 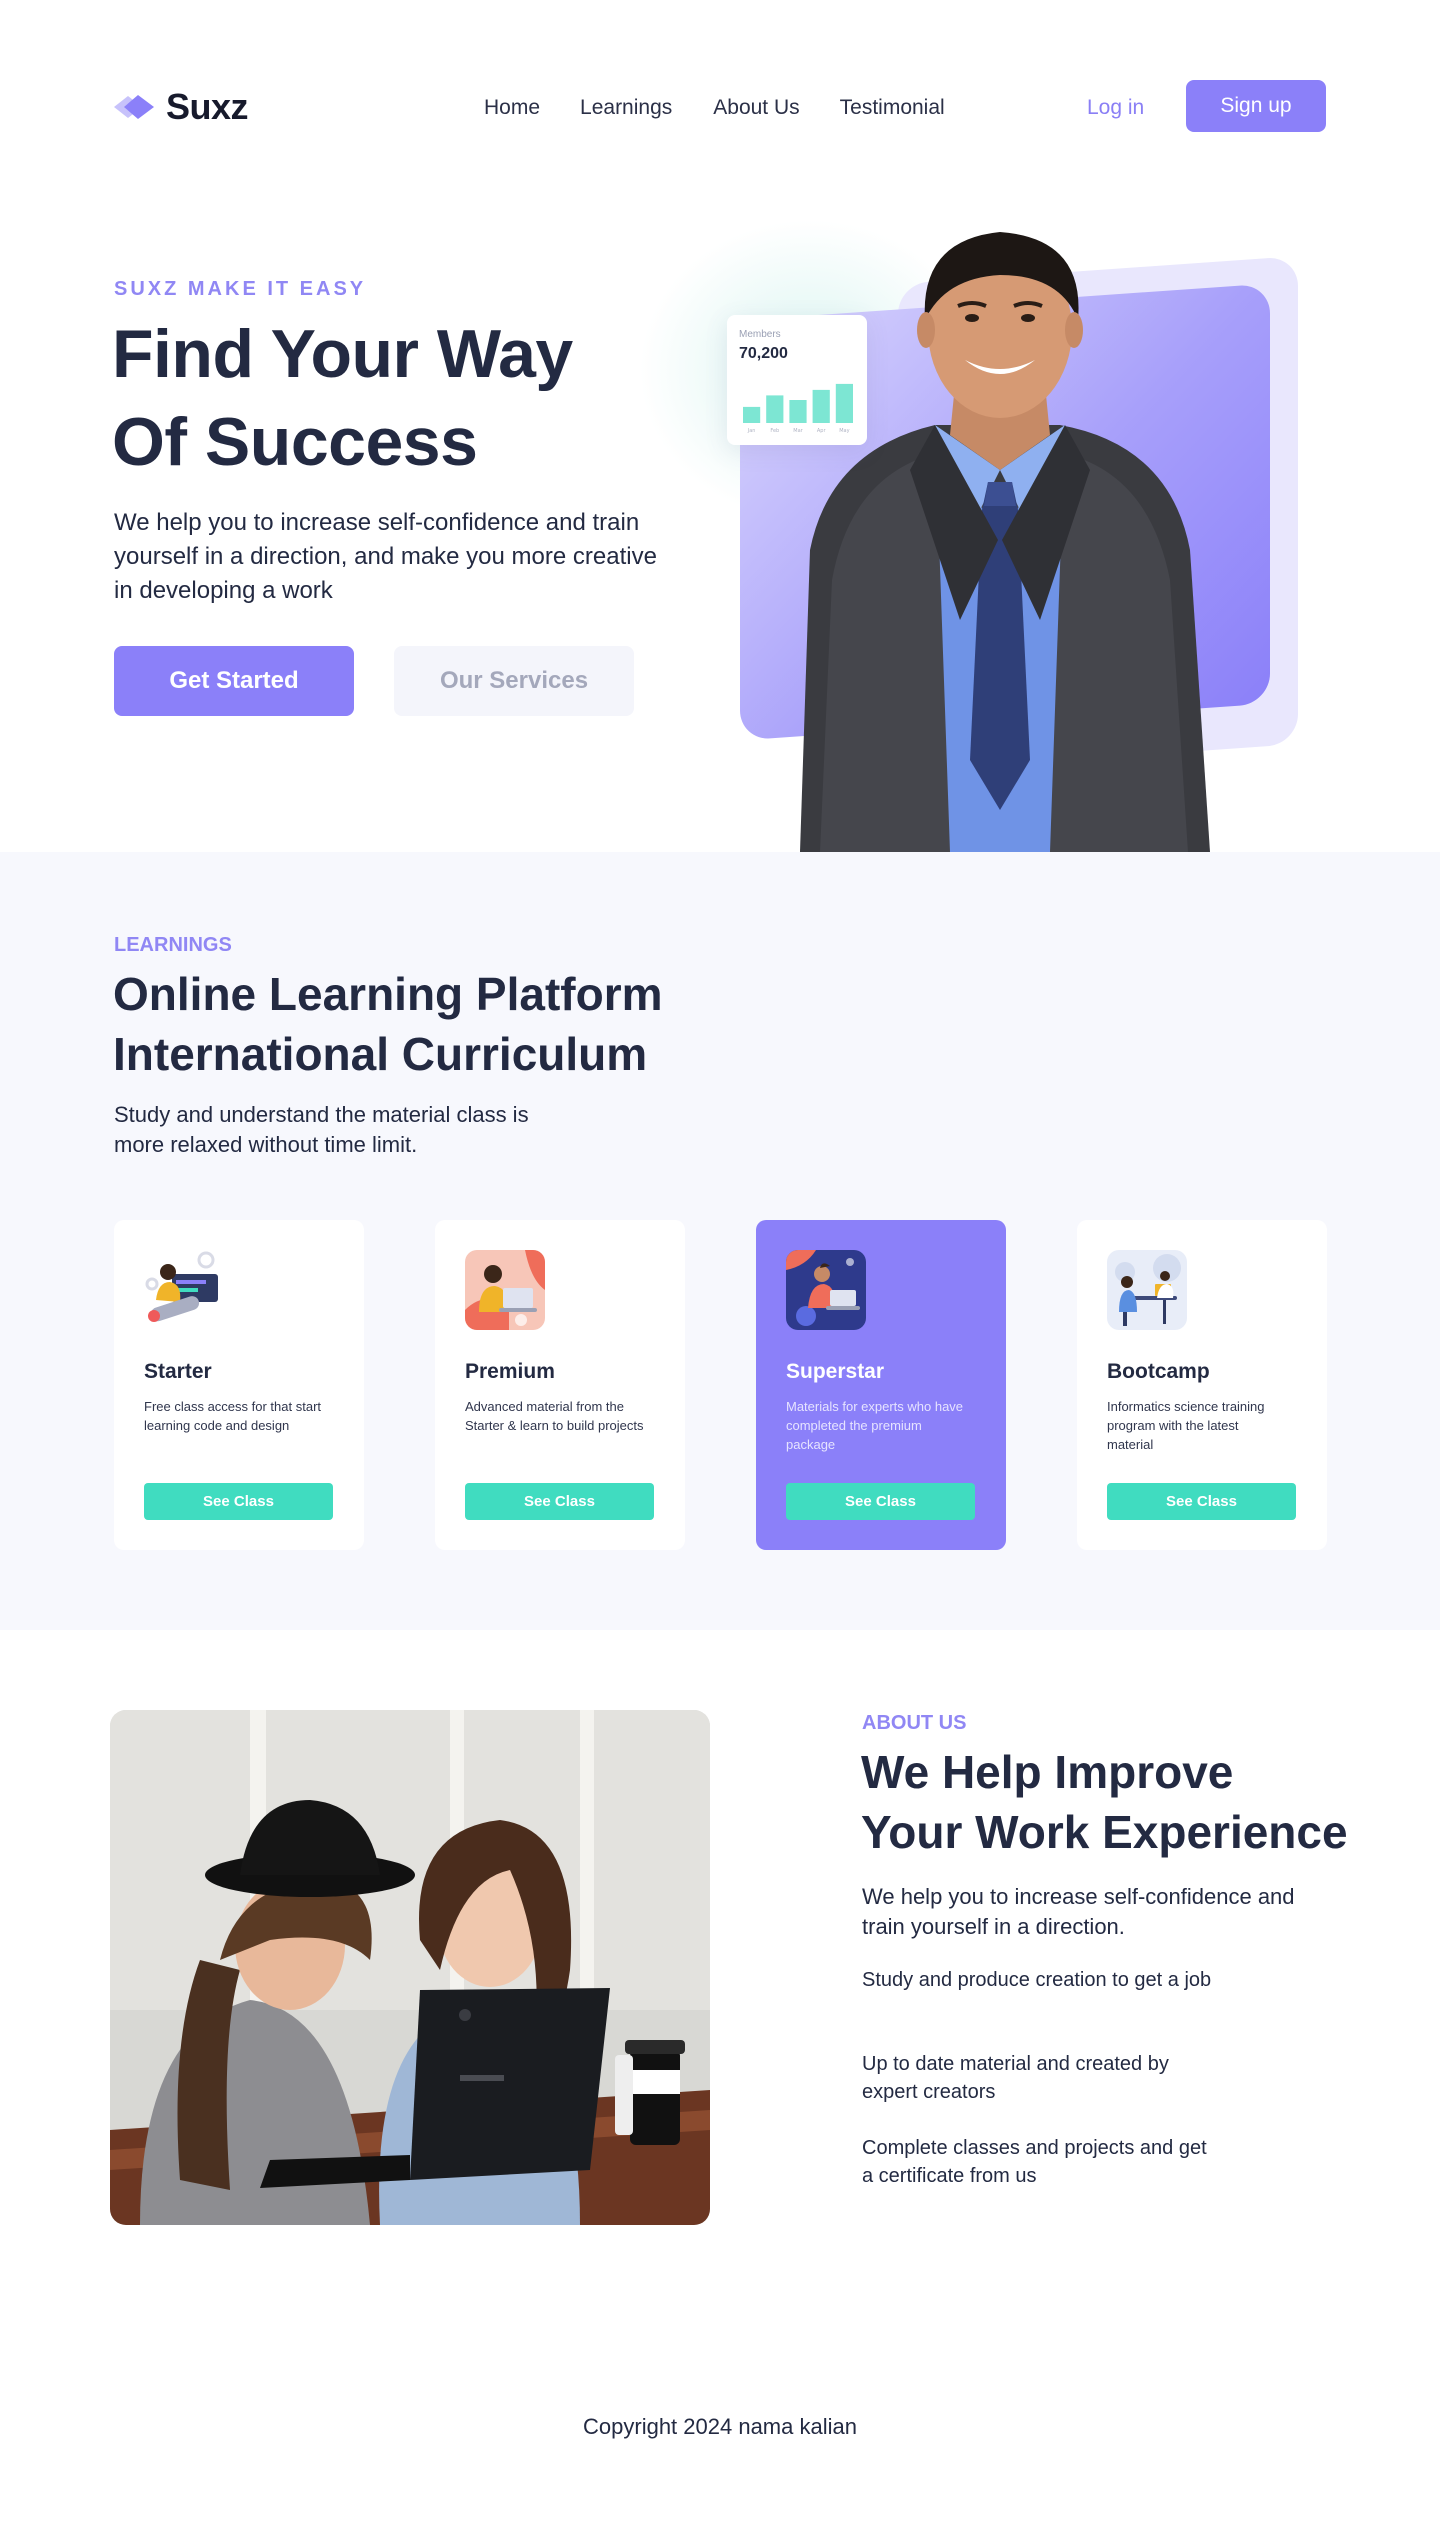 What do you see at coordinates (1158, 1371) in the screenshot?
I see `plan-name: Bootcamp` at bounding box center [1158, 1371].